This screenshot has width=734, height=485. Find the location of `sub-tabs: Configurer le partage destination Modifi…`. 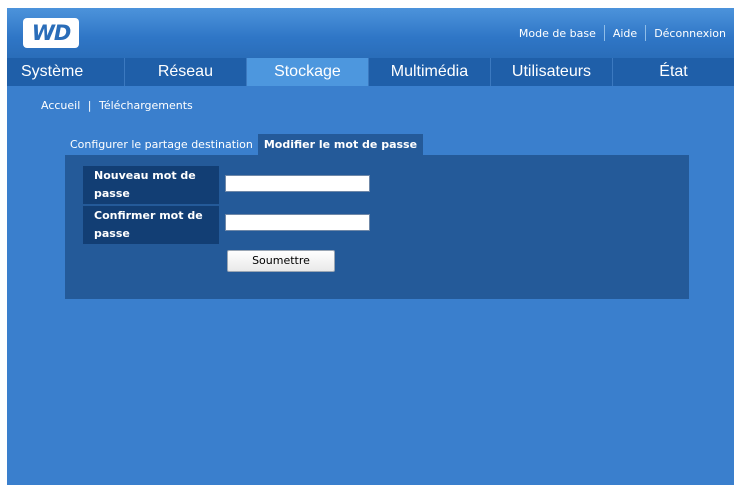

sub-tabs: Configurer le partage destination Modifi… is located at coordinates (244, 144).